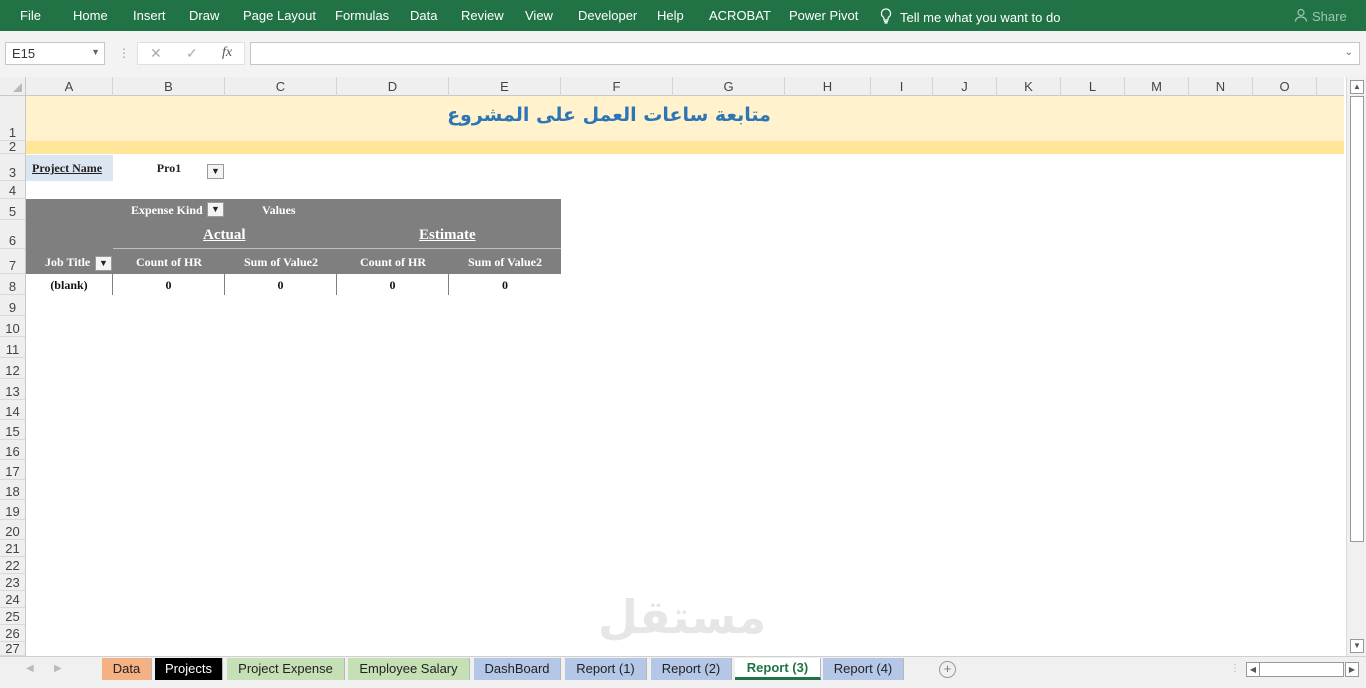 This screenshot has width=1366, height=688. Describe the element at coordinates (189, 669) in the screenshot. I see `sheet-tab-projects: Projects` at that location.